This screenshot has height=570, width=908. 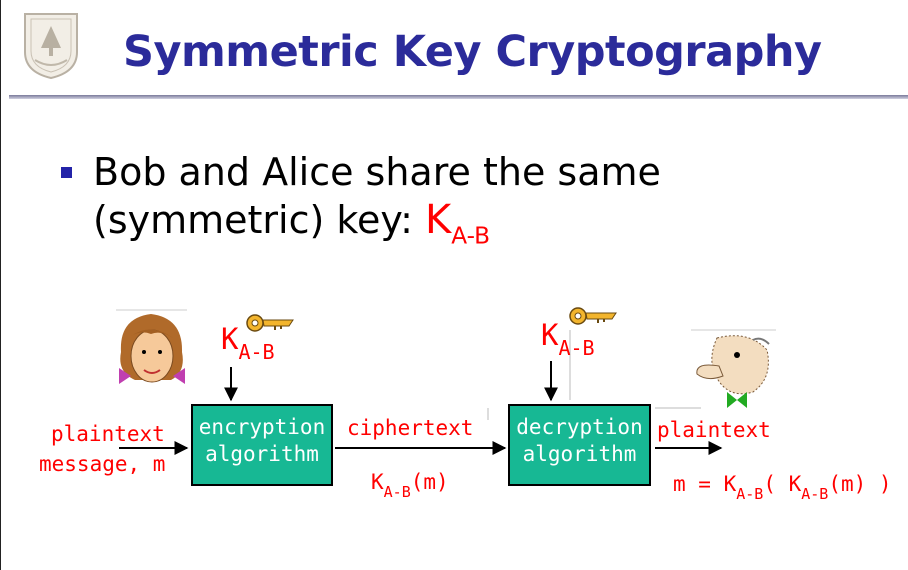 I want to click on plaintext-output-label: plaintext, so click(x=714, y=430).